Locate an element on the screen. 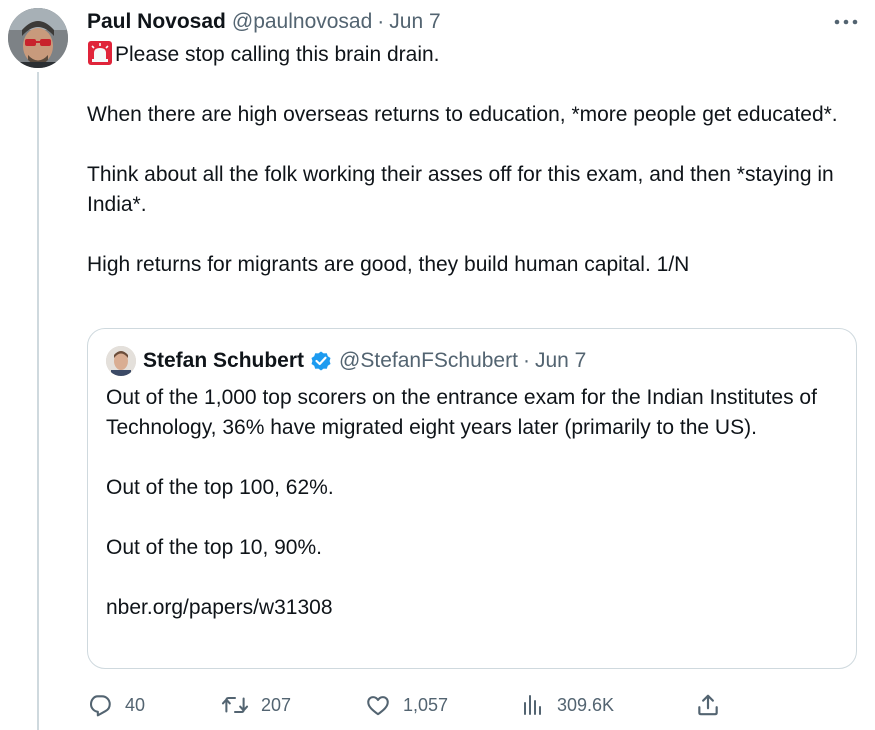 The width and height of the screenshot is (875, 730). share-button is located at coordinates (708, 705).